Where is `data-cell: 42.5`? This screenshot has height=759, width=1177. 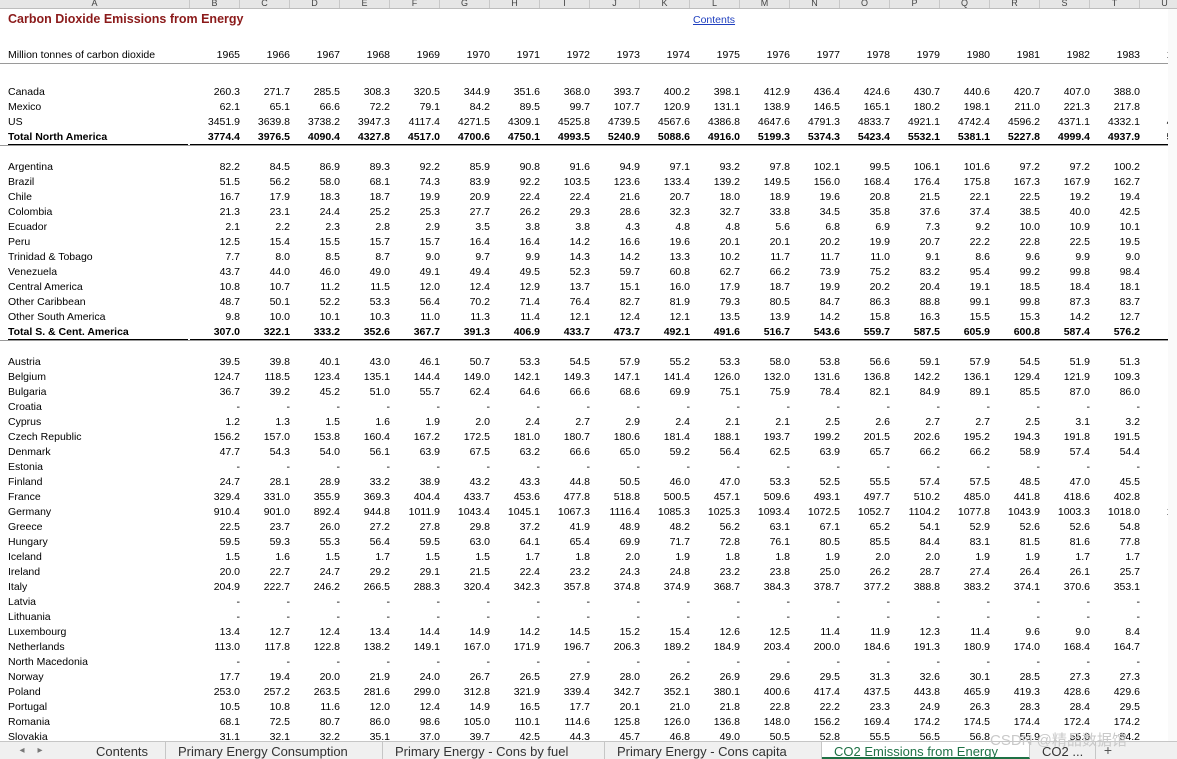 data-cell: 42.5 is located at coordinates (1115, 212).